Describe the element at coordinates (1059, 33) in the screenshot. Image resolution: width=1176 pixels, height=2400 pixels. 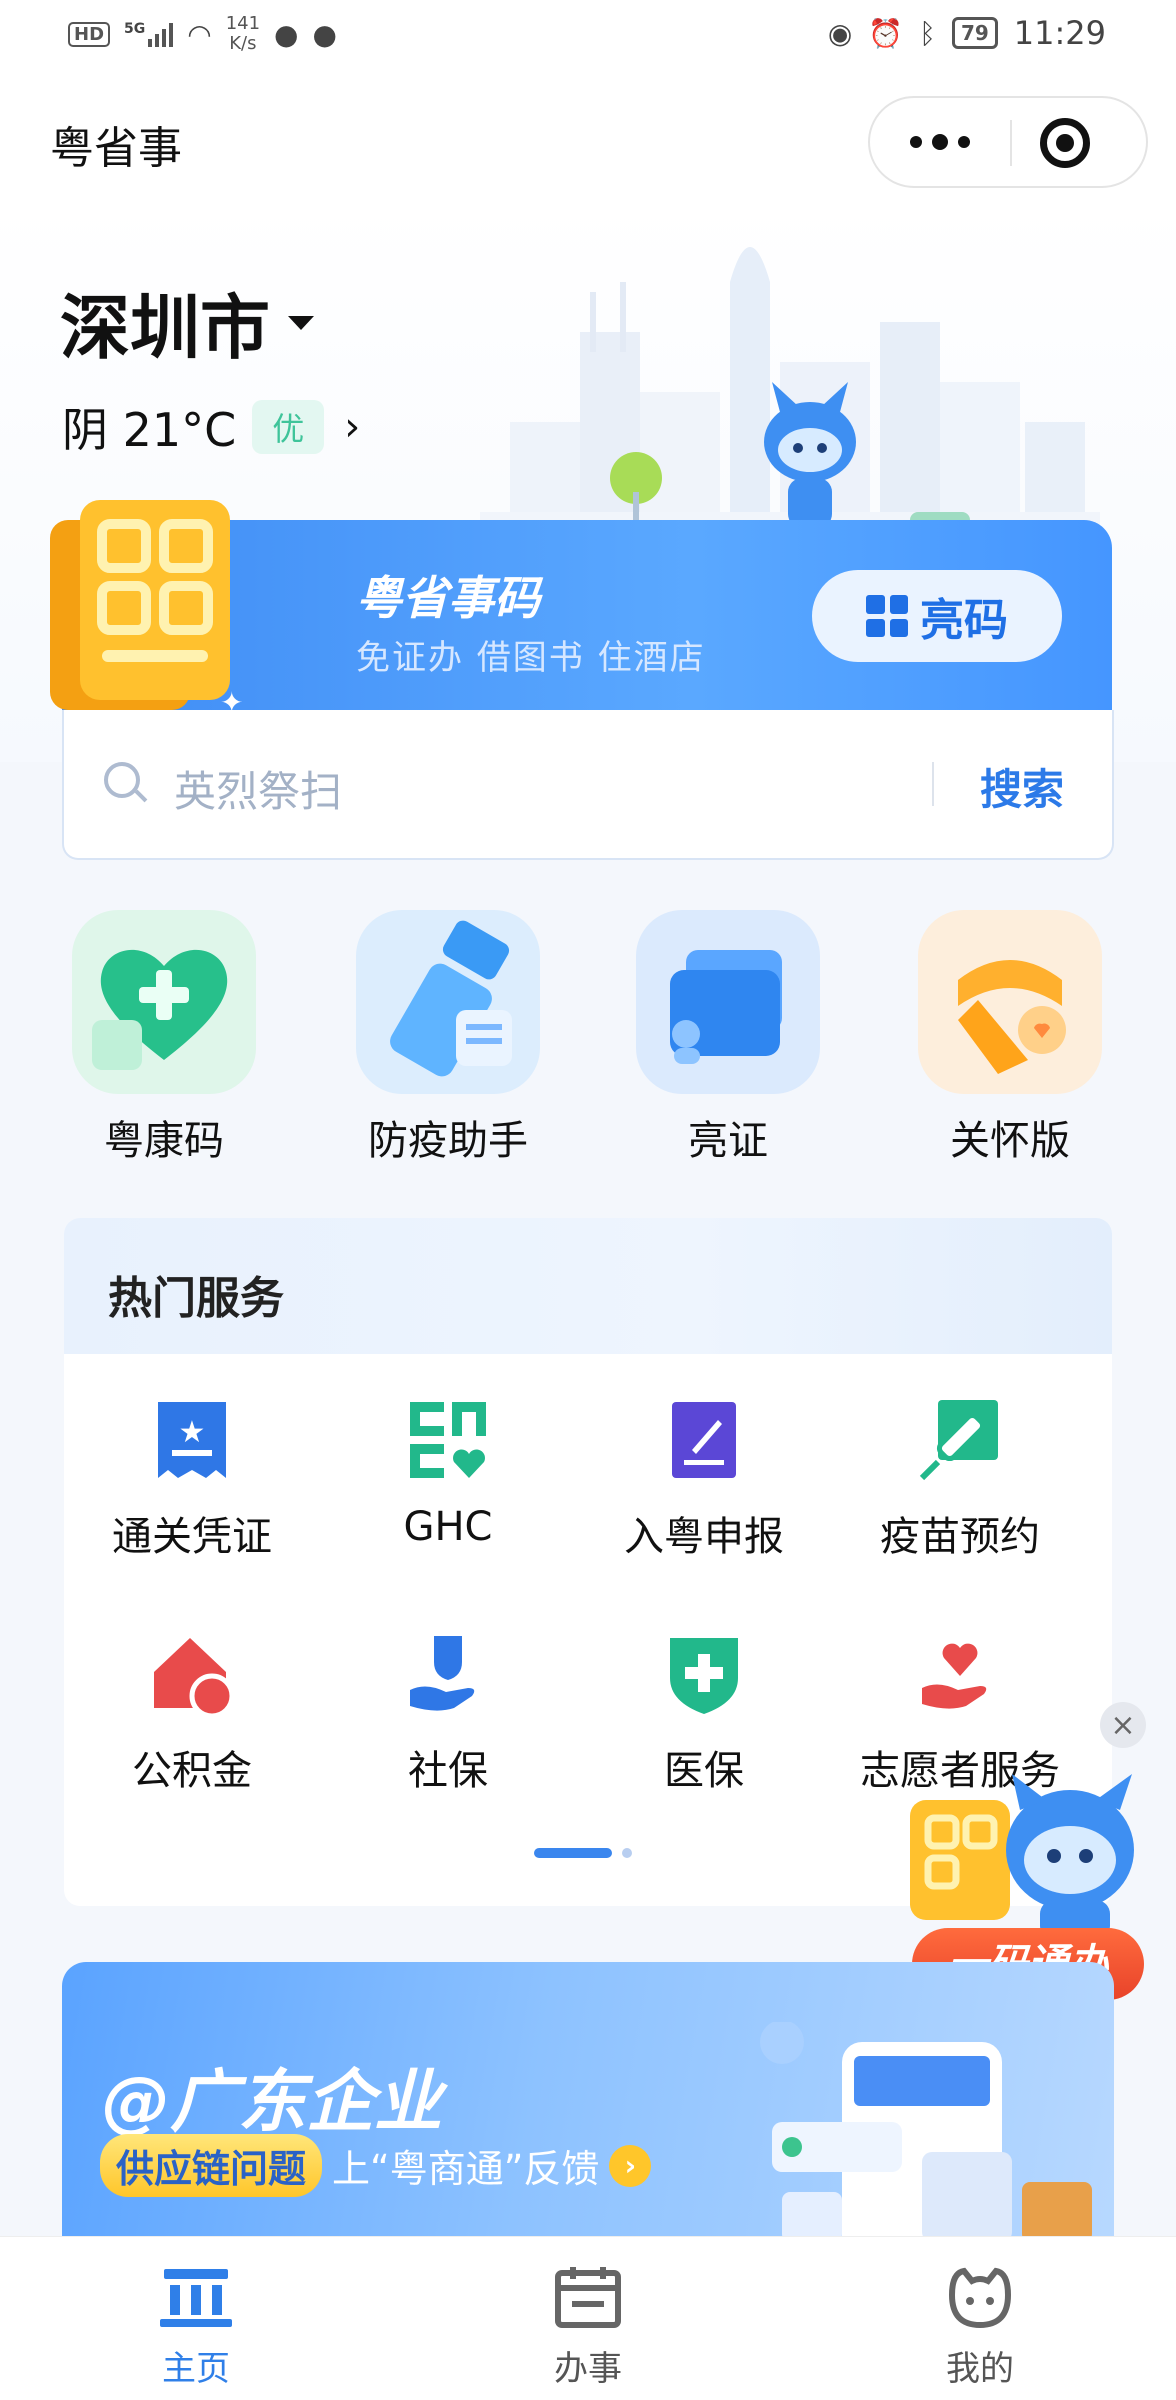
I see `clock: 11:29` at that location.